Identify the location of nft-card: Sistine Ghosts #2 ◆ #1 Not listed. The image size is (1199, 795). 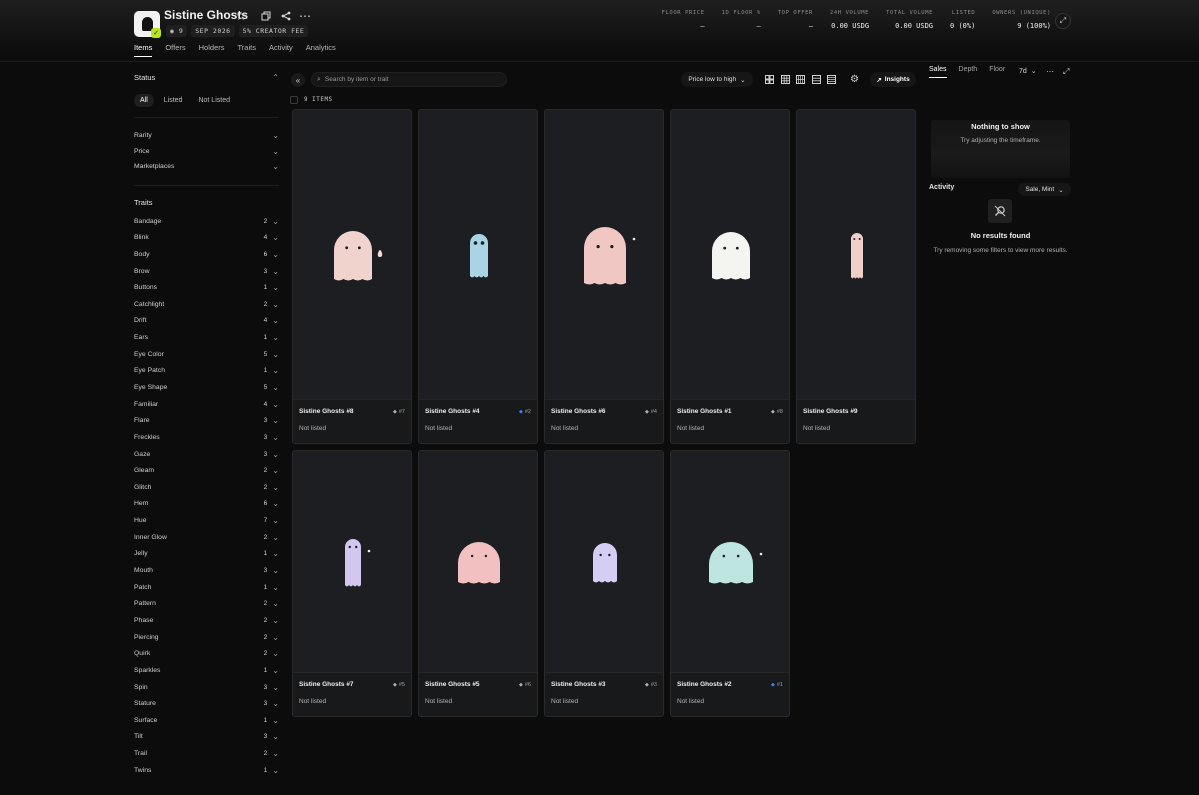
(730, 583).